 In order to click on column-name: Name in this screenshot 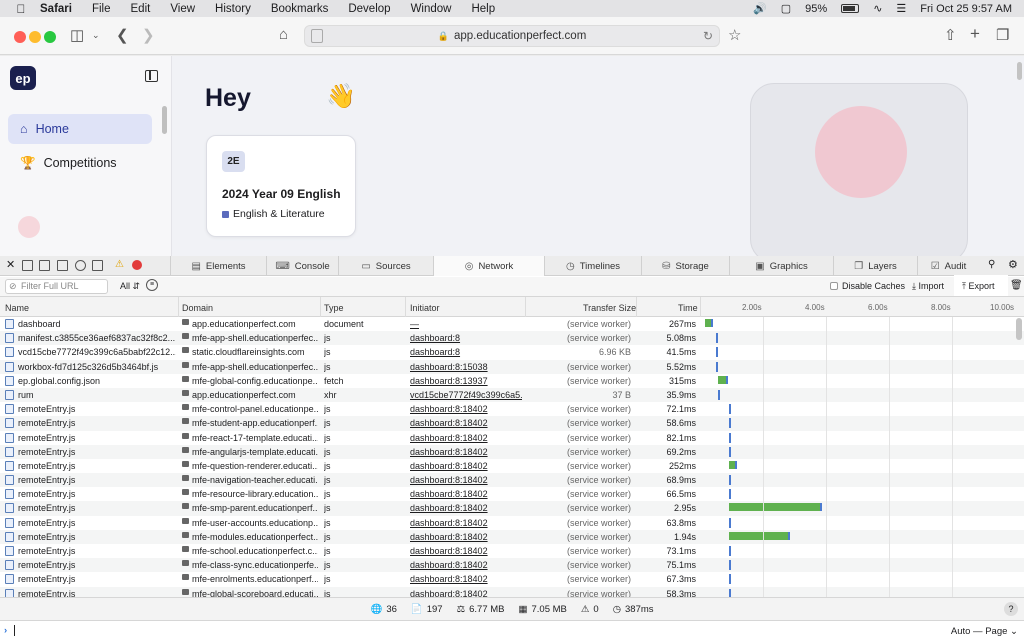, I will do `click(17, 308)`.